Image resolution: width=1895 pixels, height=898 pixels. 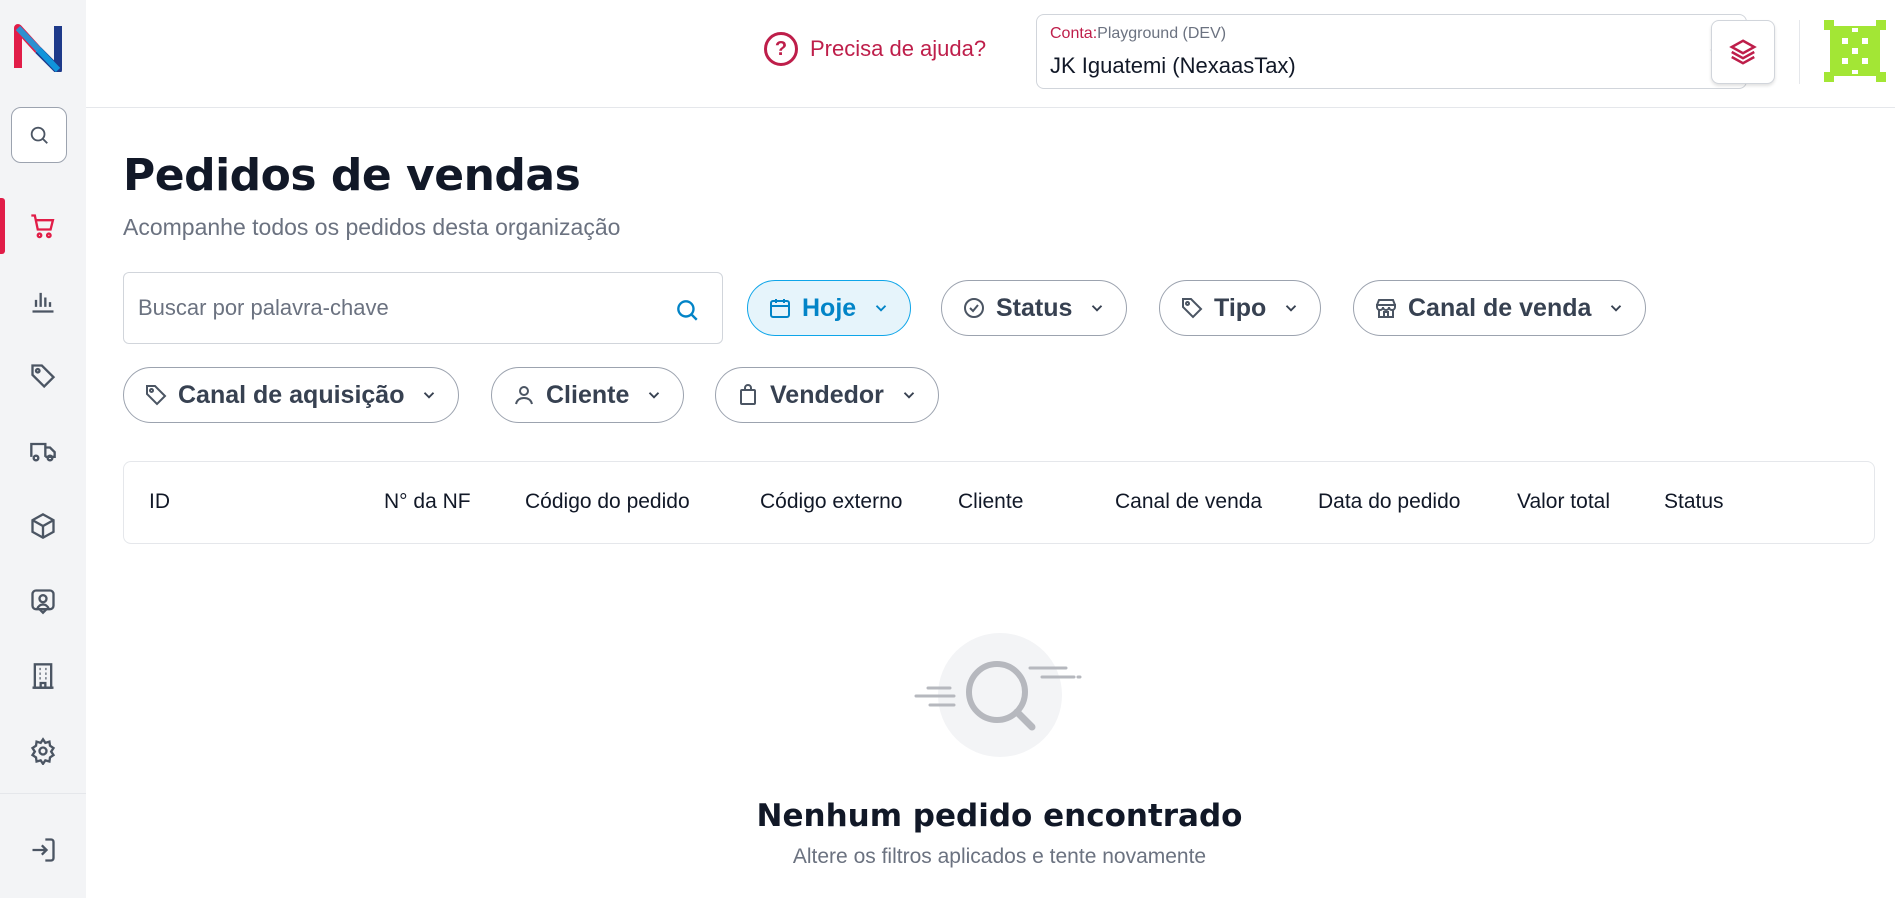 I want to click on column-header: Data do pedido, so click(x=1389, y=502).